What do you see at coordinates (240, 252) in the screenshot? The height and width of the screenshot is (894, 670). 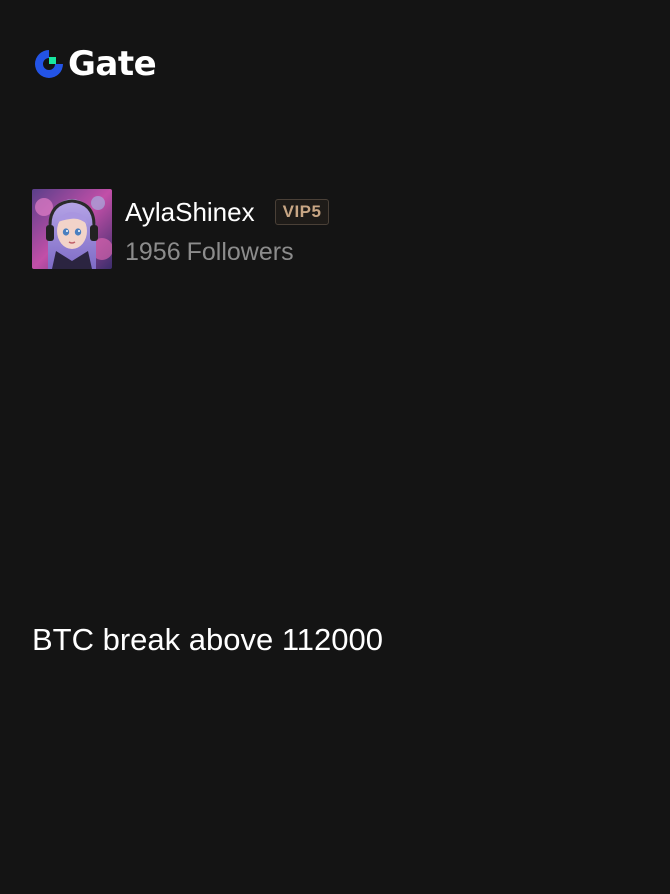 I see `followers-label: Followers` at bounding box center [240, 252].